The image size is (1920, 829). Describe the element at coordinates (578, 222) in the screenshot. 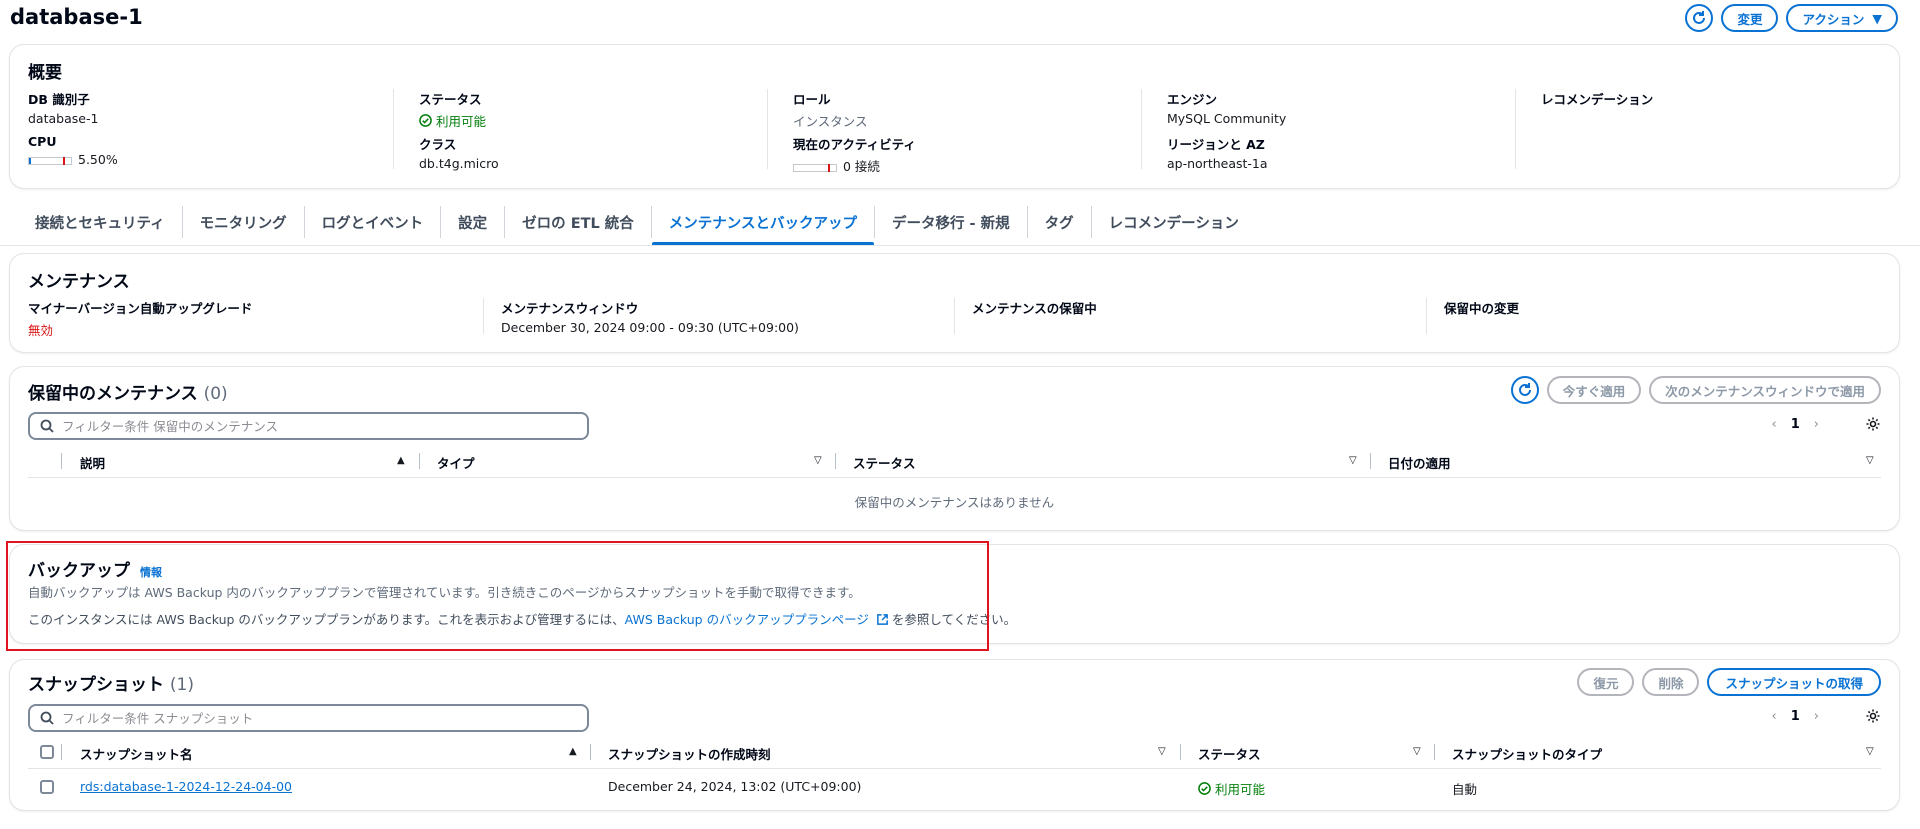

I see `tab-4: ゼロの ETL 統合` at that location.